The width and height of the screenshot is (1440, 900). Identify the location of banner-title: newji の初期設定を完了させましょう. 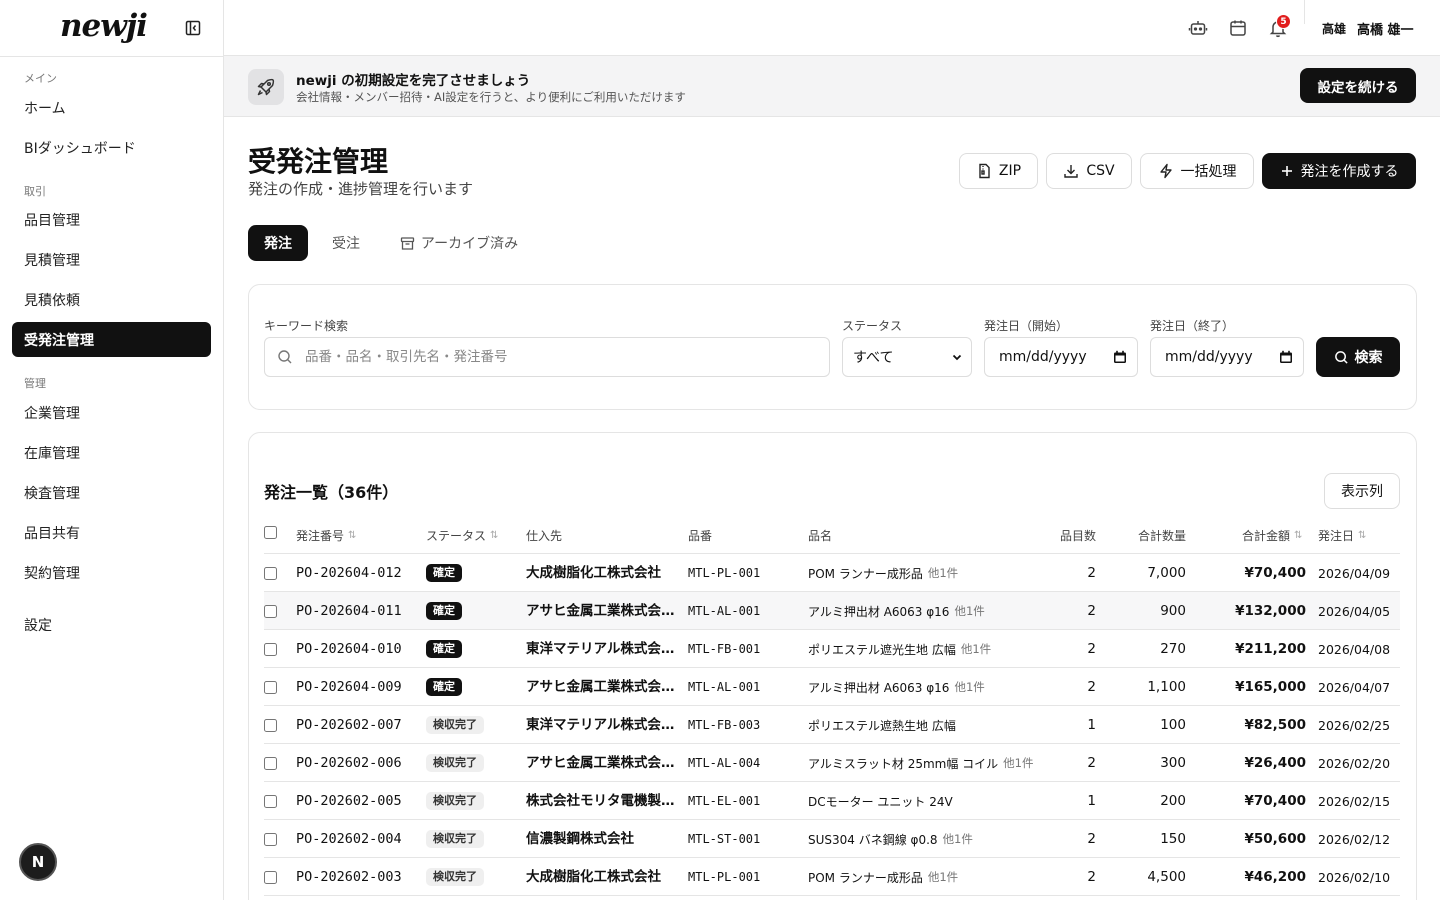
(413, 81).